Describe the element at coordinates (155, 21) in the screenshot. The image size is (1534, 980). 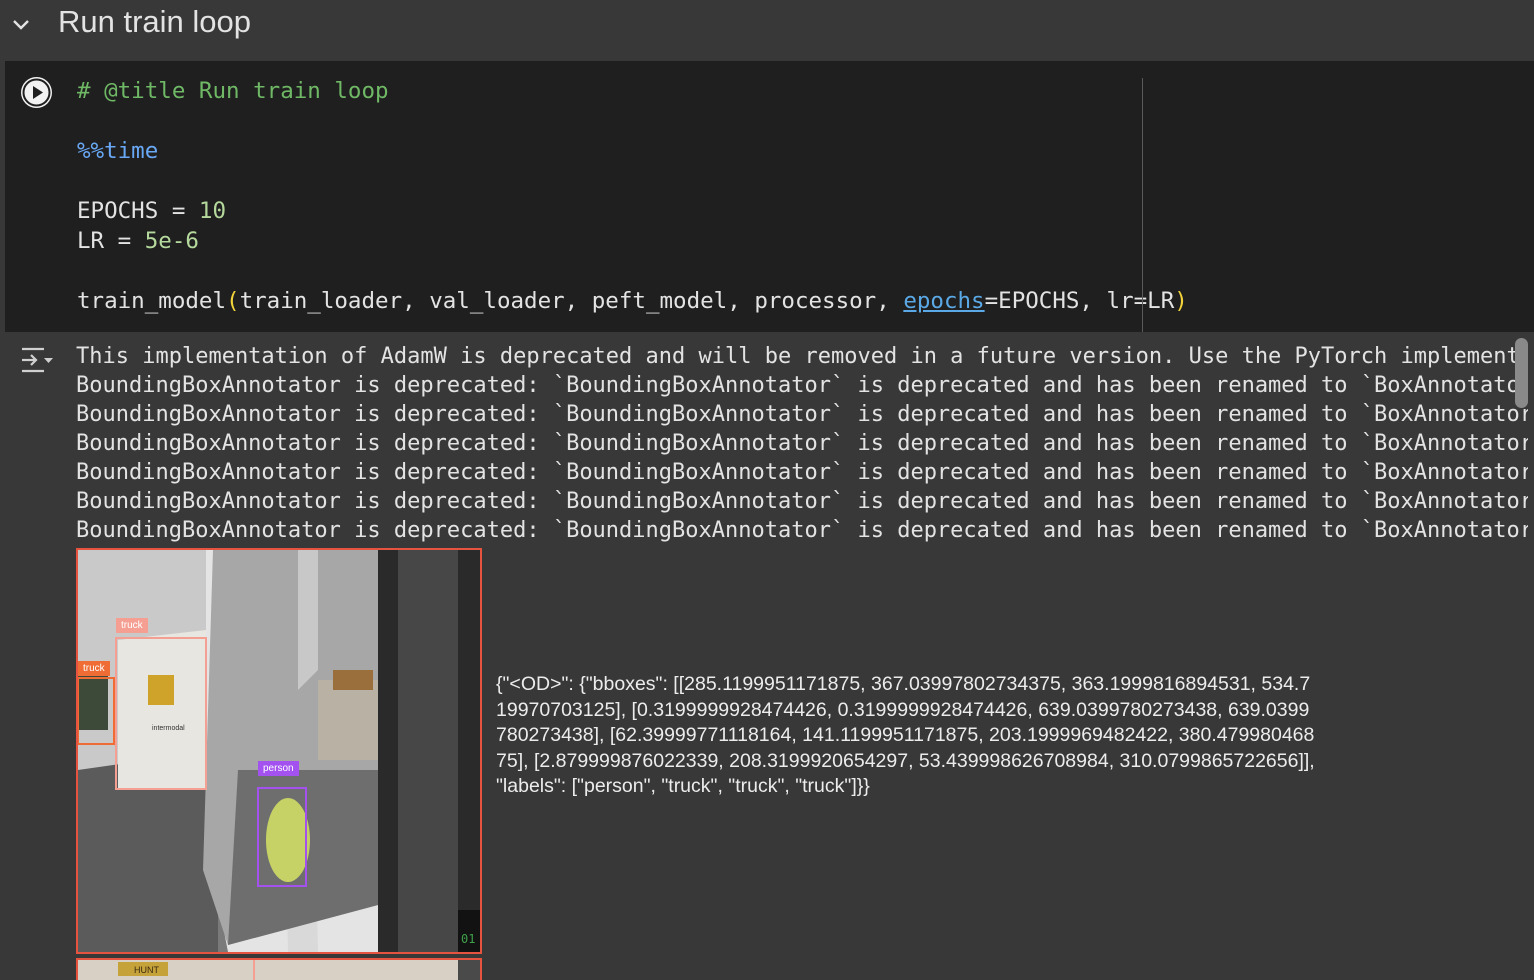
I see `section-title: Run train loop` at that location.